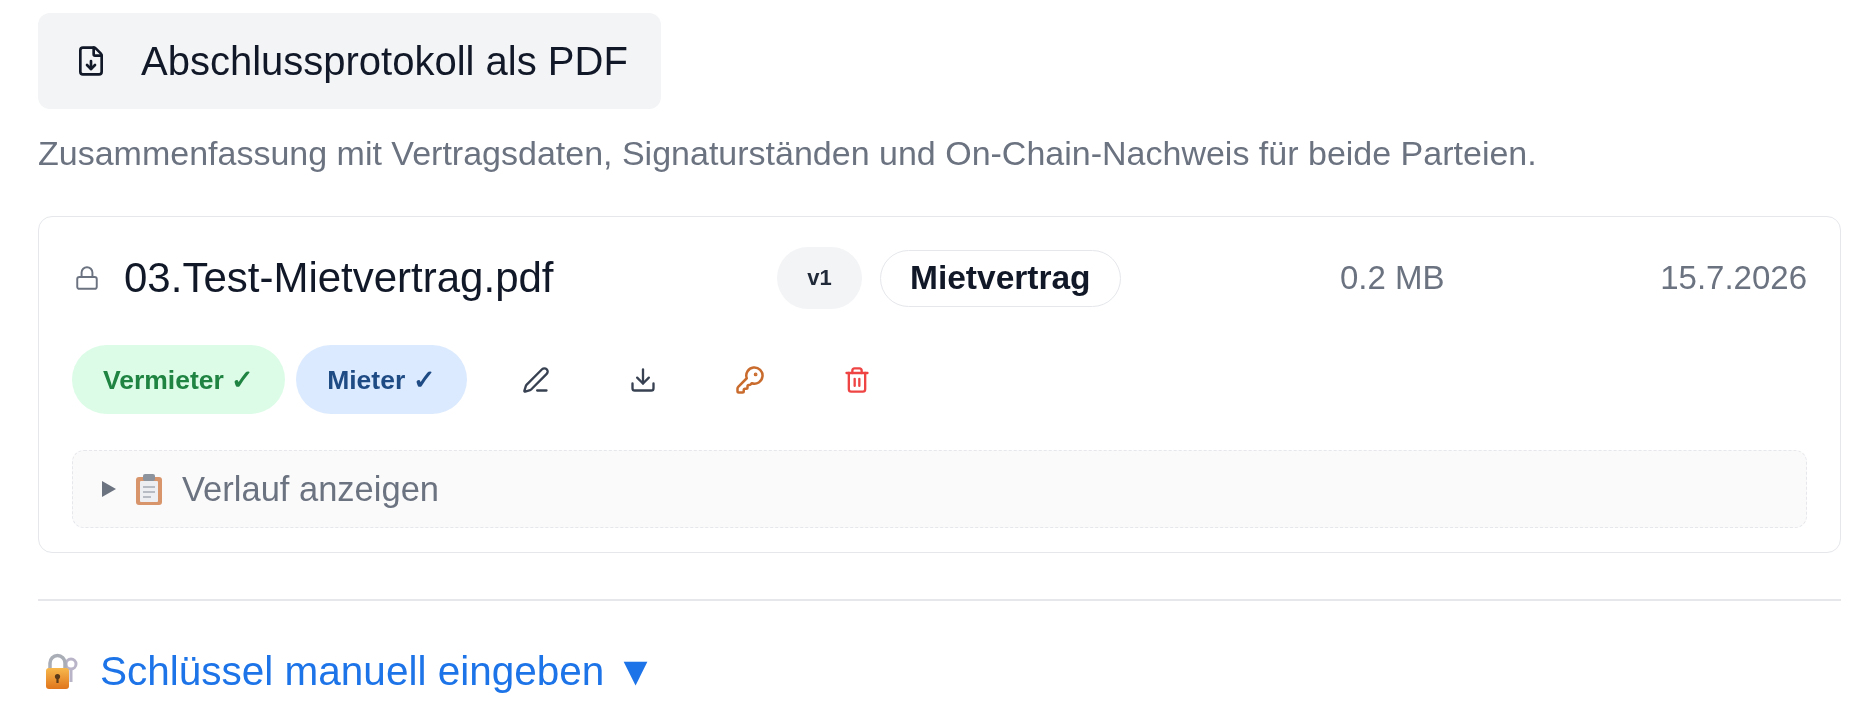  I want to click on history-toggle: Verlauf anzeigen, so click(939, 489).